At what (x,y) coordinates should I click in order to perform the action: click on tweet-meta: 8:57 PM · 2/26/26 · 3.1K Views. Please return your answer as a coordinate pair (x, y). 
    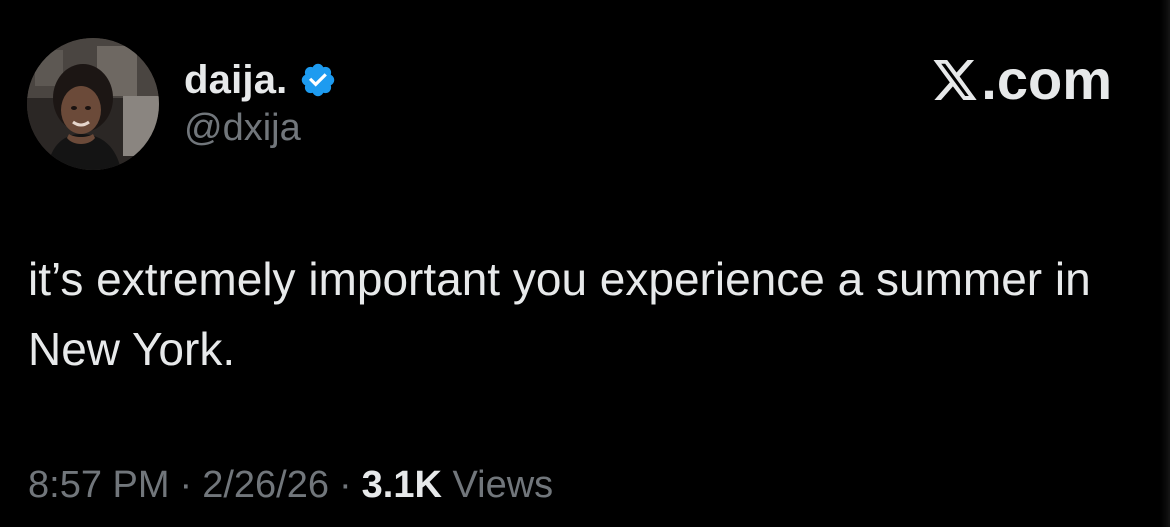
    Looking at the image, I should click on (290, 485).